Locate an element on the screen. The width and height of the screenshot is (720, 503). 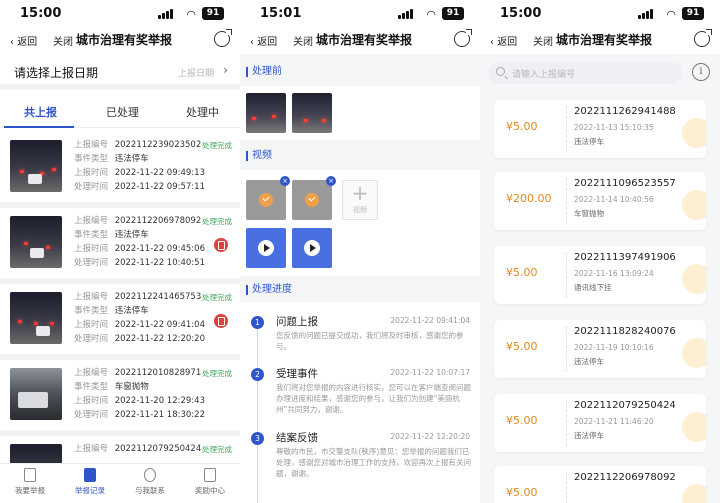
tab-processing: 处理中 is located at coordinates (202, 112).